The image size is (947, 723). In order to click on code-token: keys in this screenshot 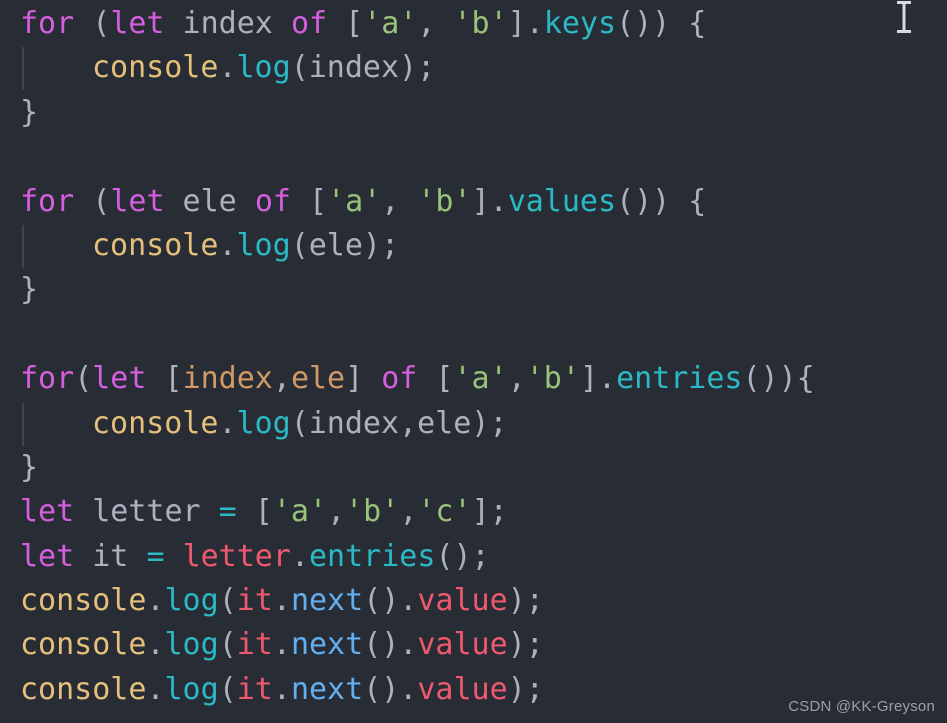, I will do `click(580, 23)`.